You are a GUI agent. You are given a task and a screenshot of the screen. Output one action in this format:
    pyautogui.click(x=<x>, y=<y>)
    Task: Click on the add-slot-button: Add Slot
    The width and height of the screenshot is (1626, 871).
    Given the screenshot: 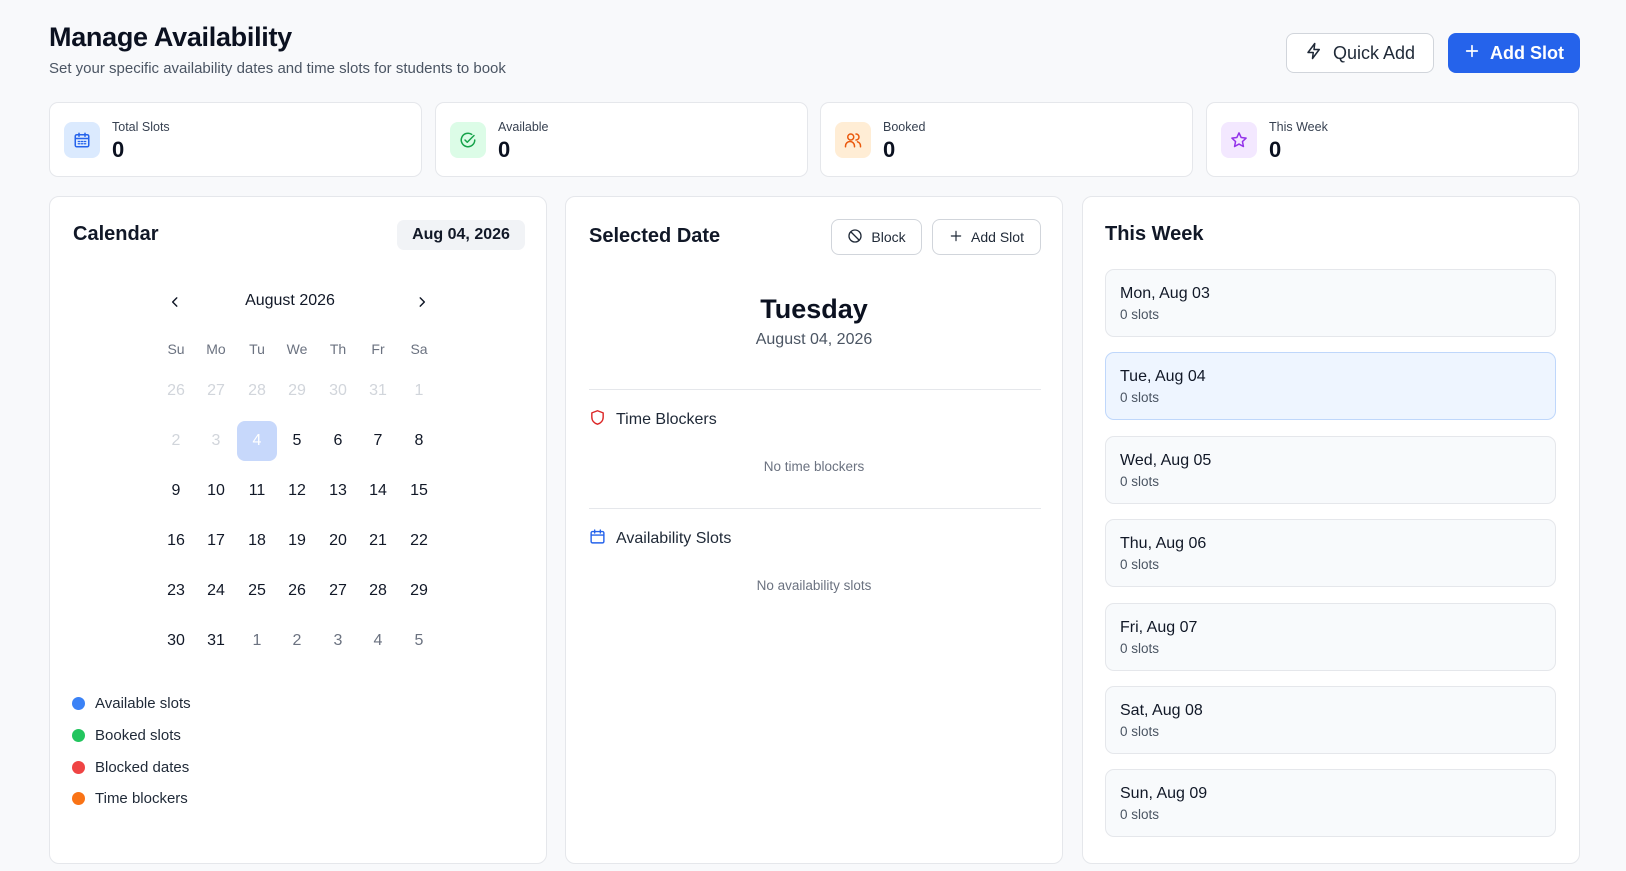 What is the action you would take?
    pyautogui.click(x=1514, y=53)
    